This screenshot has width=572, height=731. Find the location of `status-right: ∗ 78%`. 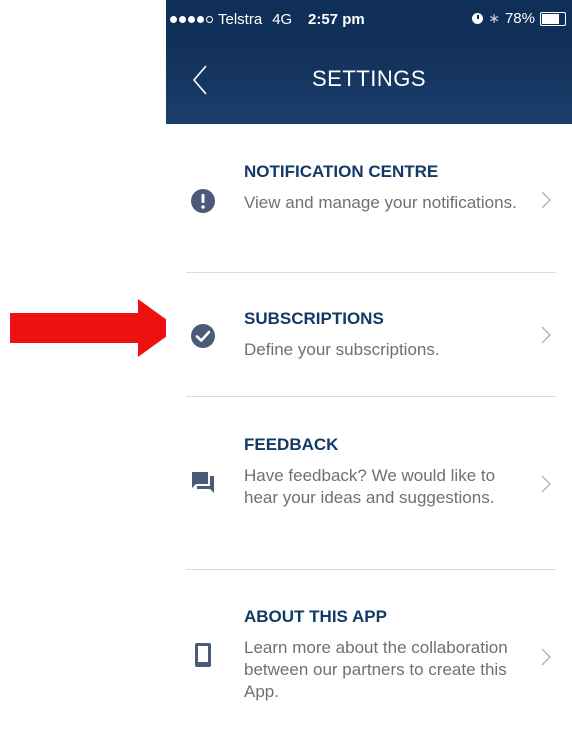

status-right: ∗ 78% is located at coordinates (519, 18).